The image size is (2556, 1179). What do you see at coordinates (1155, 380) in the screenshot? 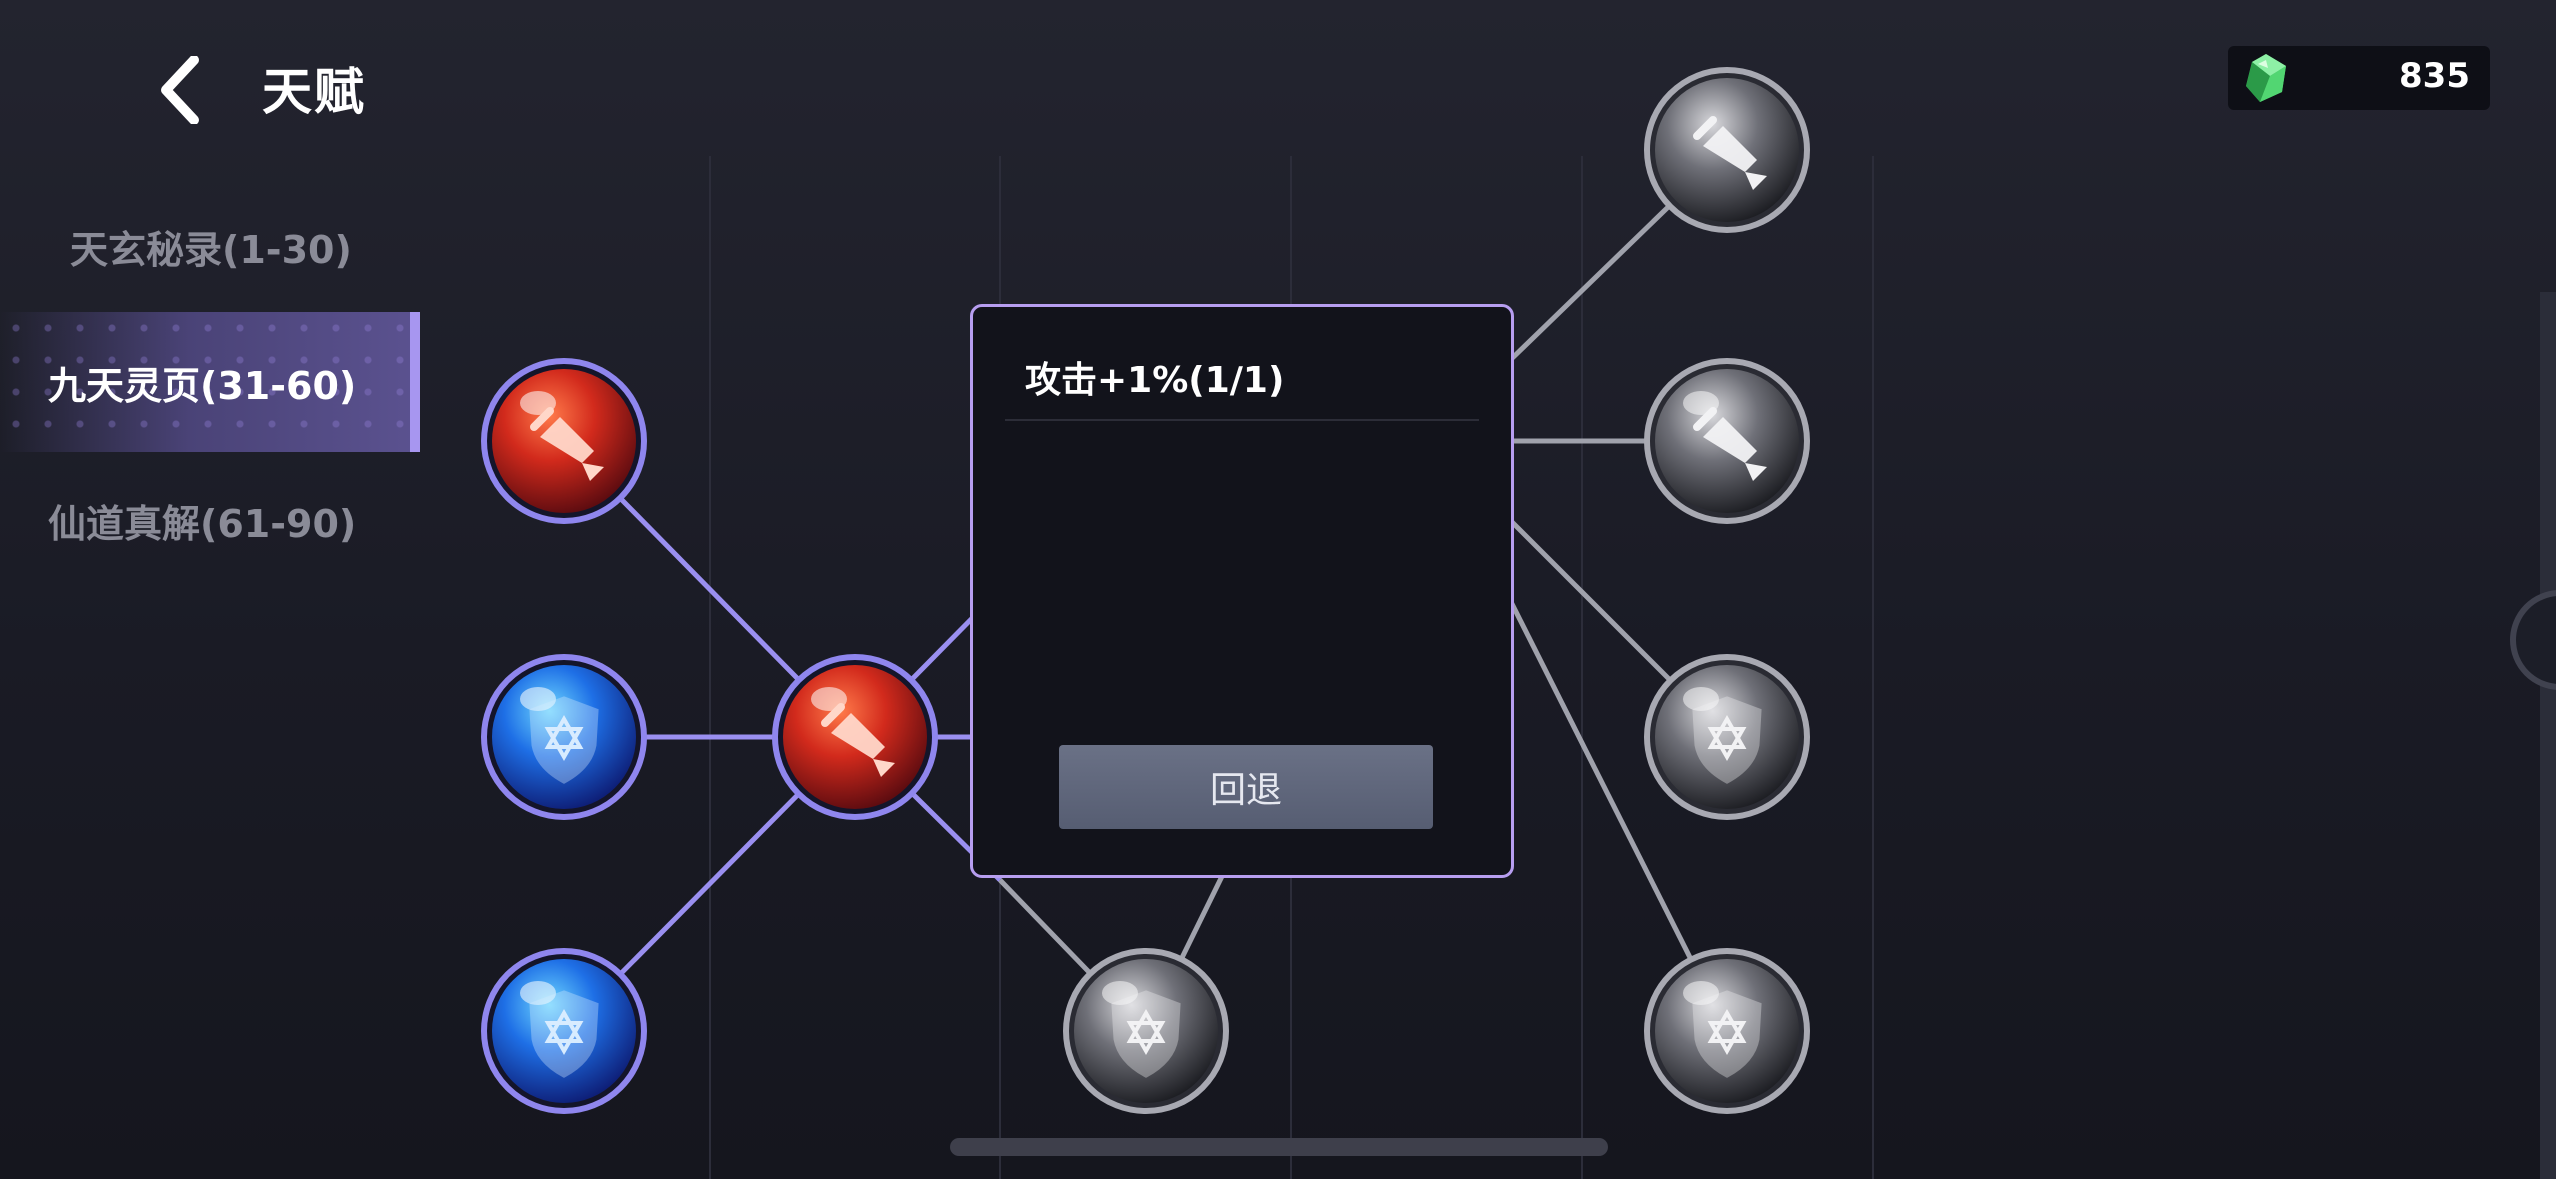
I see `tooltip-title: 攻击+1%(1/1)` at bounding box center [1155, 380].